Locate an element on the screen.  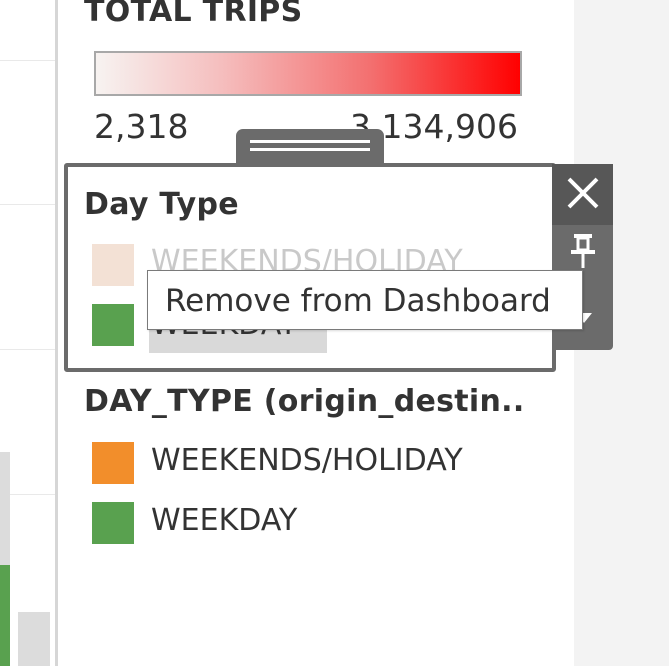
legend-label-weekends-holiday: WEEKENDS/HOLIDAY is located at coordinates (307, 460).